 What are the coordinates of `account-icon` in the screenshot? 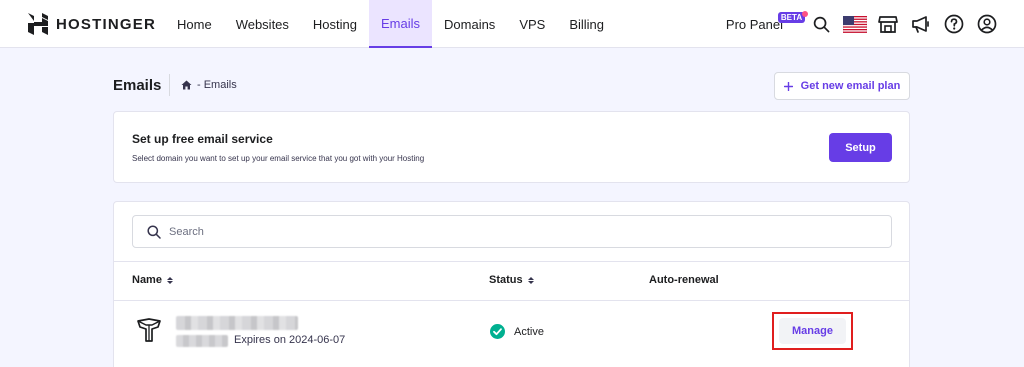 It's located at (986, 24).